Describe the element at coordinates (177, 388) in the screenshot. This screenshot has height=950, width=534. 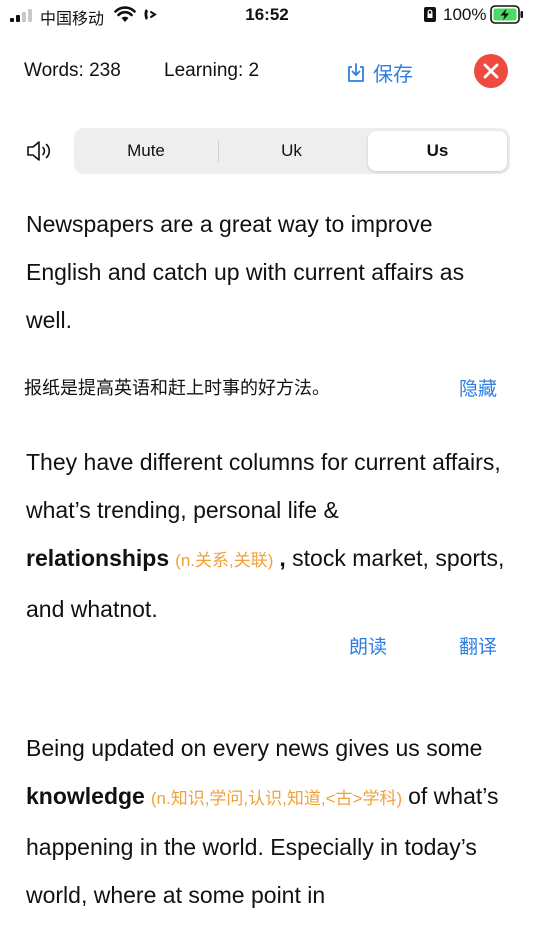
I see `paragraph-1-translation: 报纸是提高英语和赶上时事的好方法。` at that location.